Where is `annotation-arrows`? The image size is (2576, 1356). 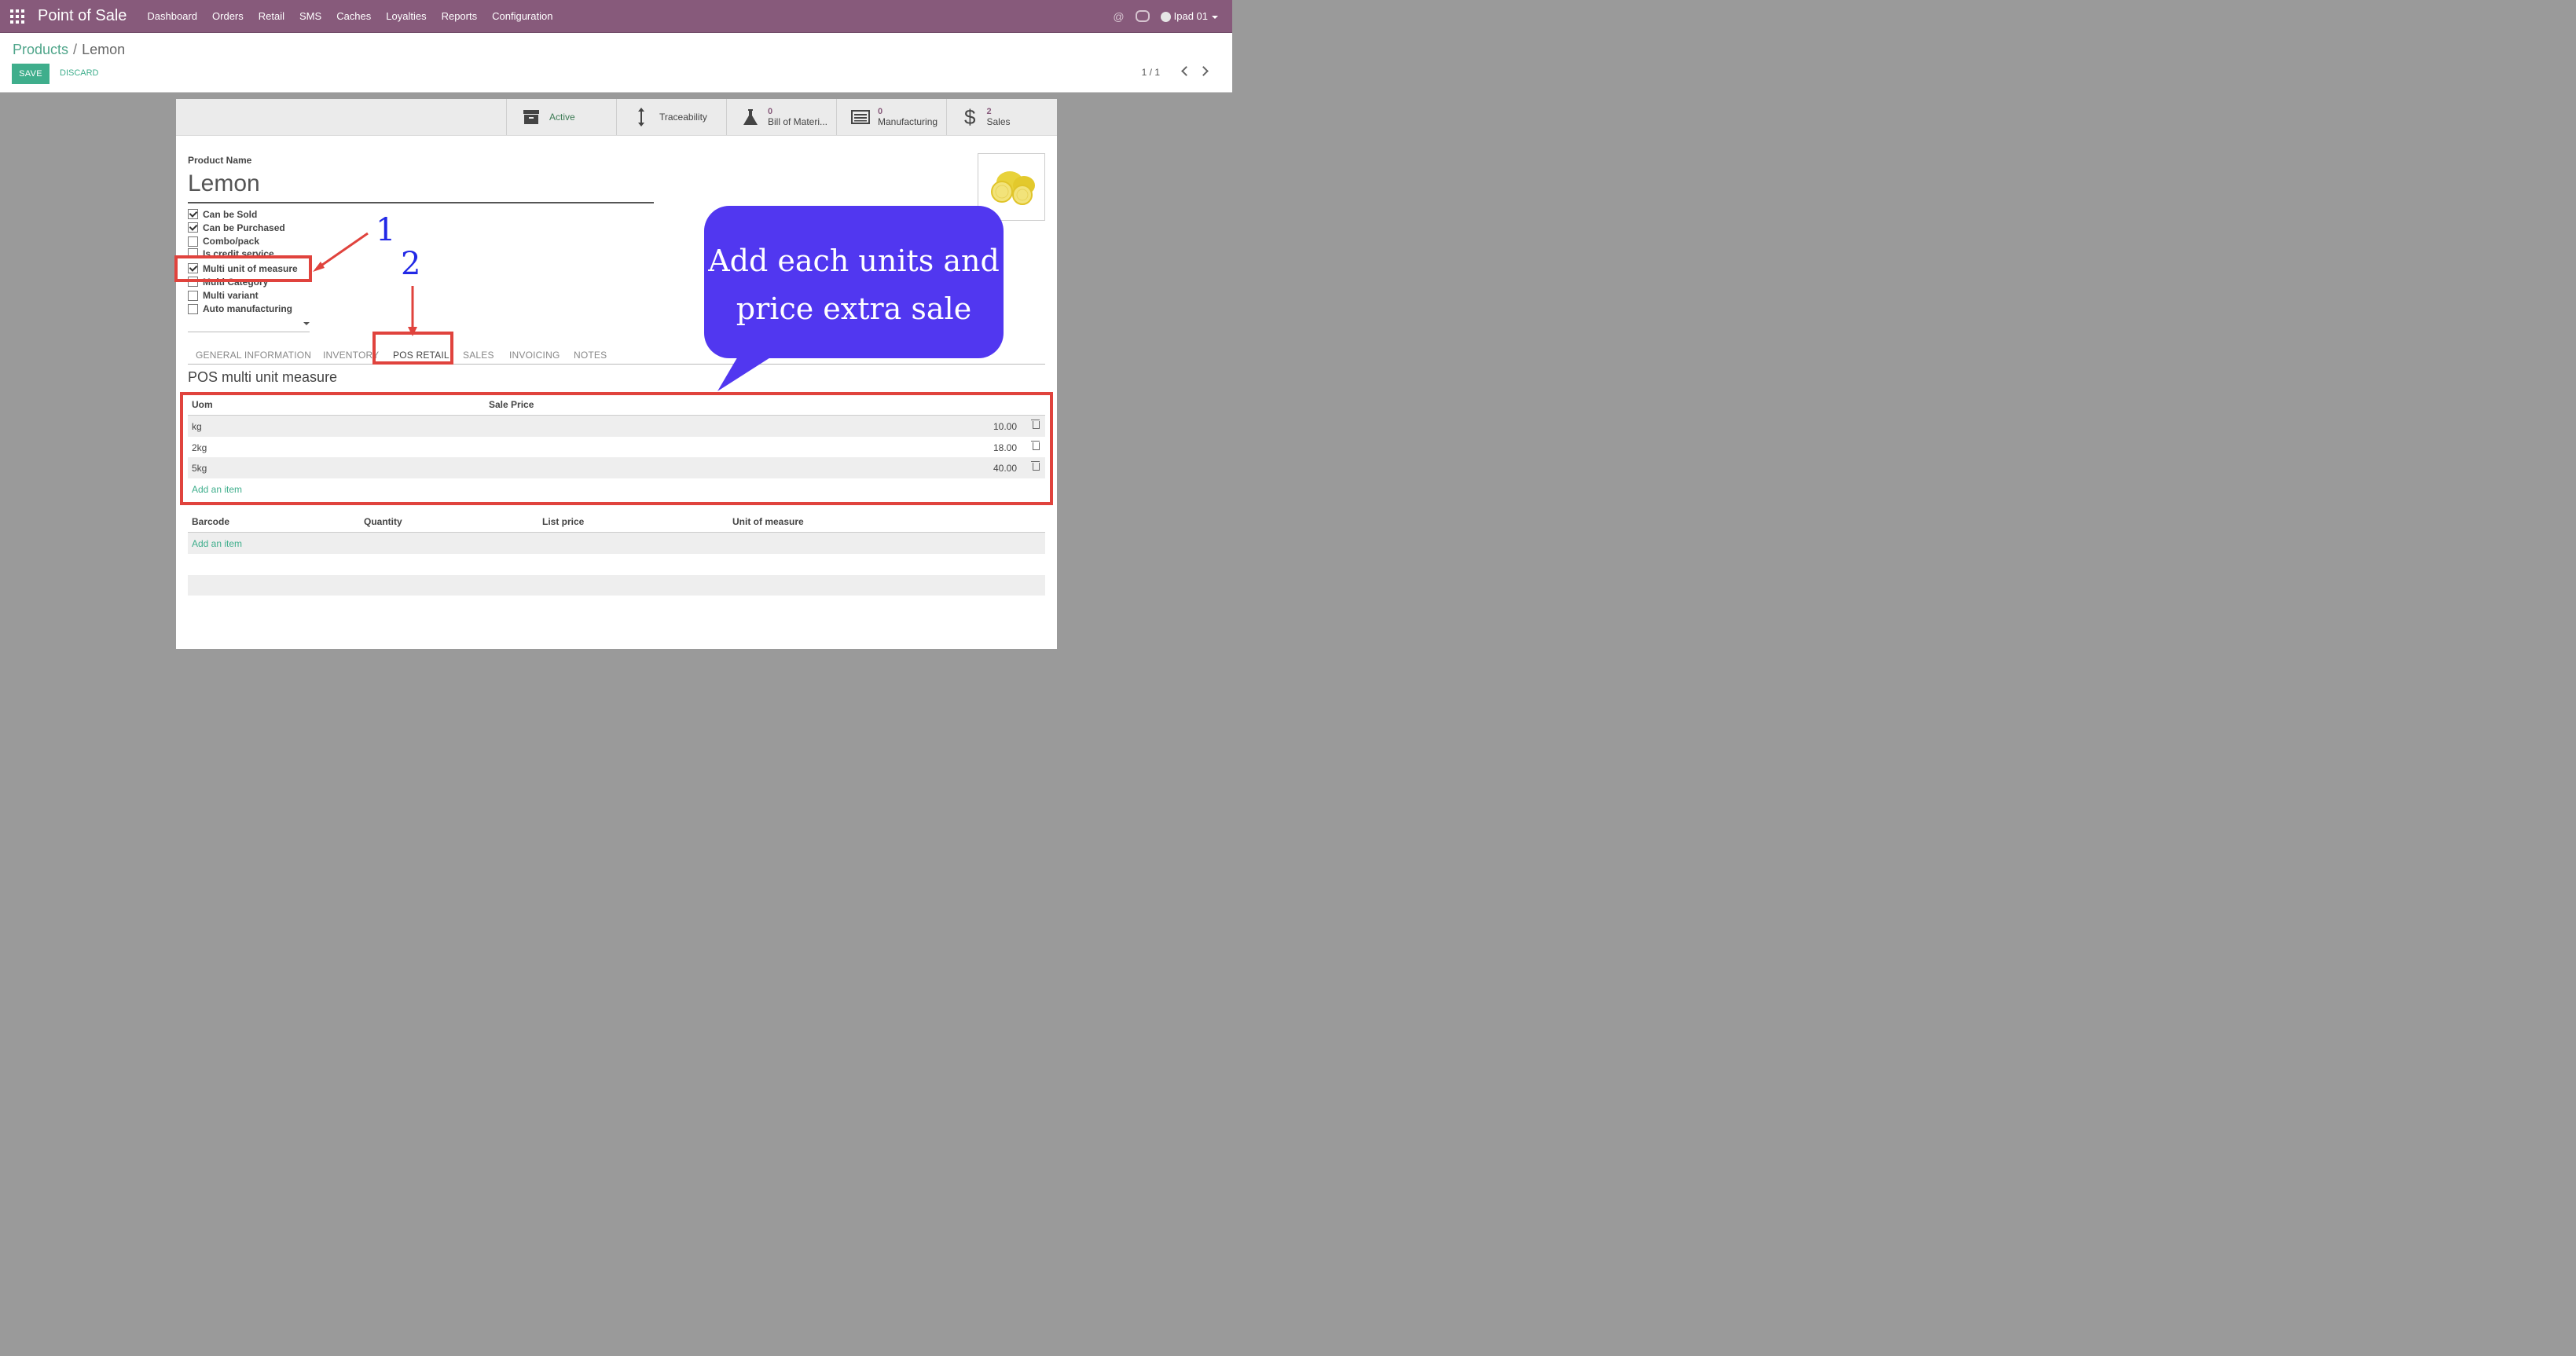
annotation-arrows is located at coordinates (543, 311).